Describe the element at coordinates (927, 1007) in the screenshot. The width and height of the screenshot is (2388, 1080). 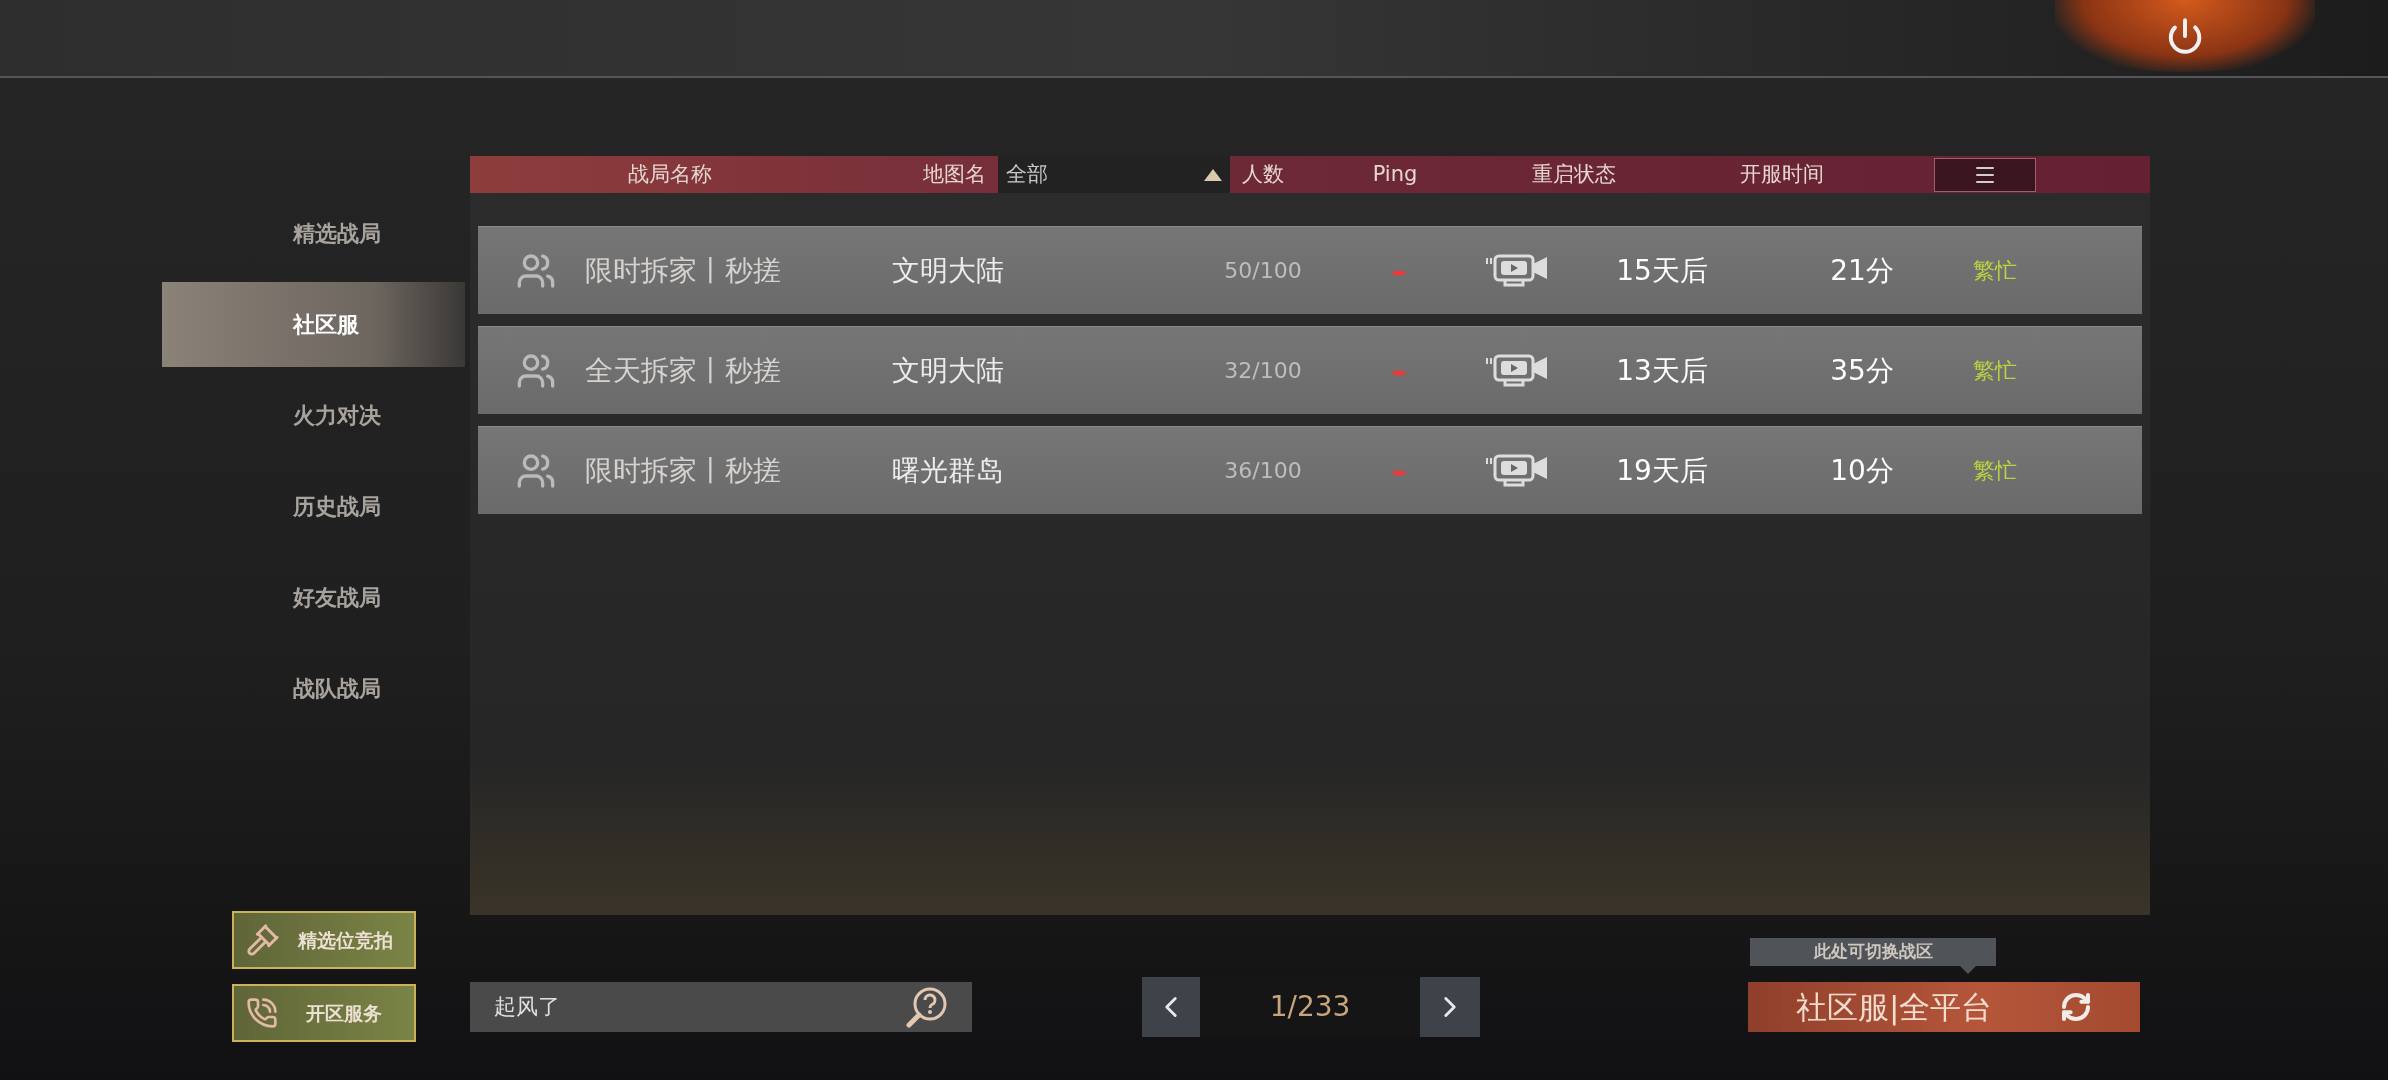
I see `search-help-icon` at that location.